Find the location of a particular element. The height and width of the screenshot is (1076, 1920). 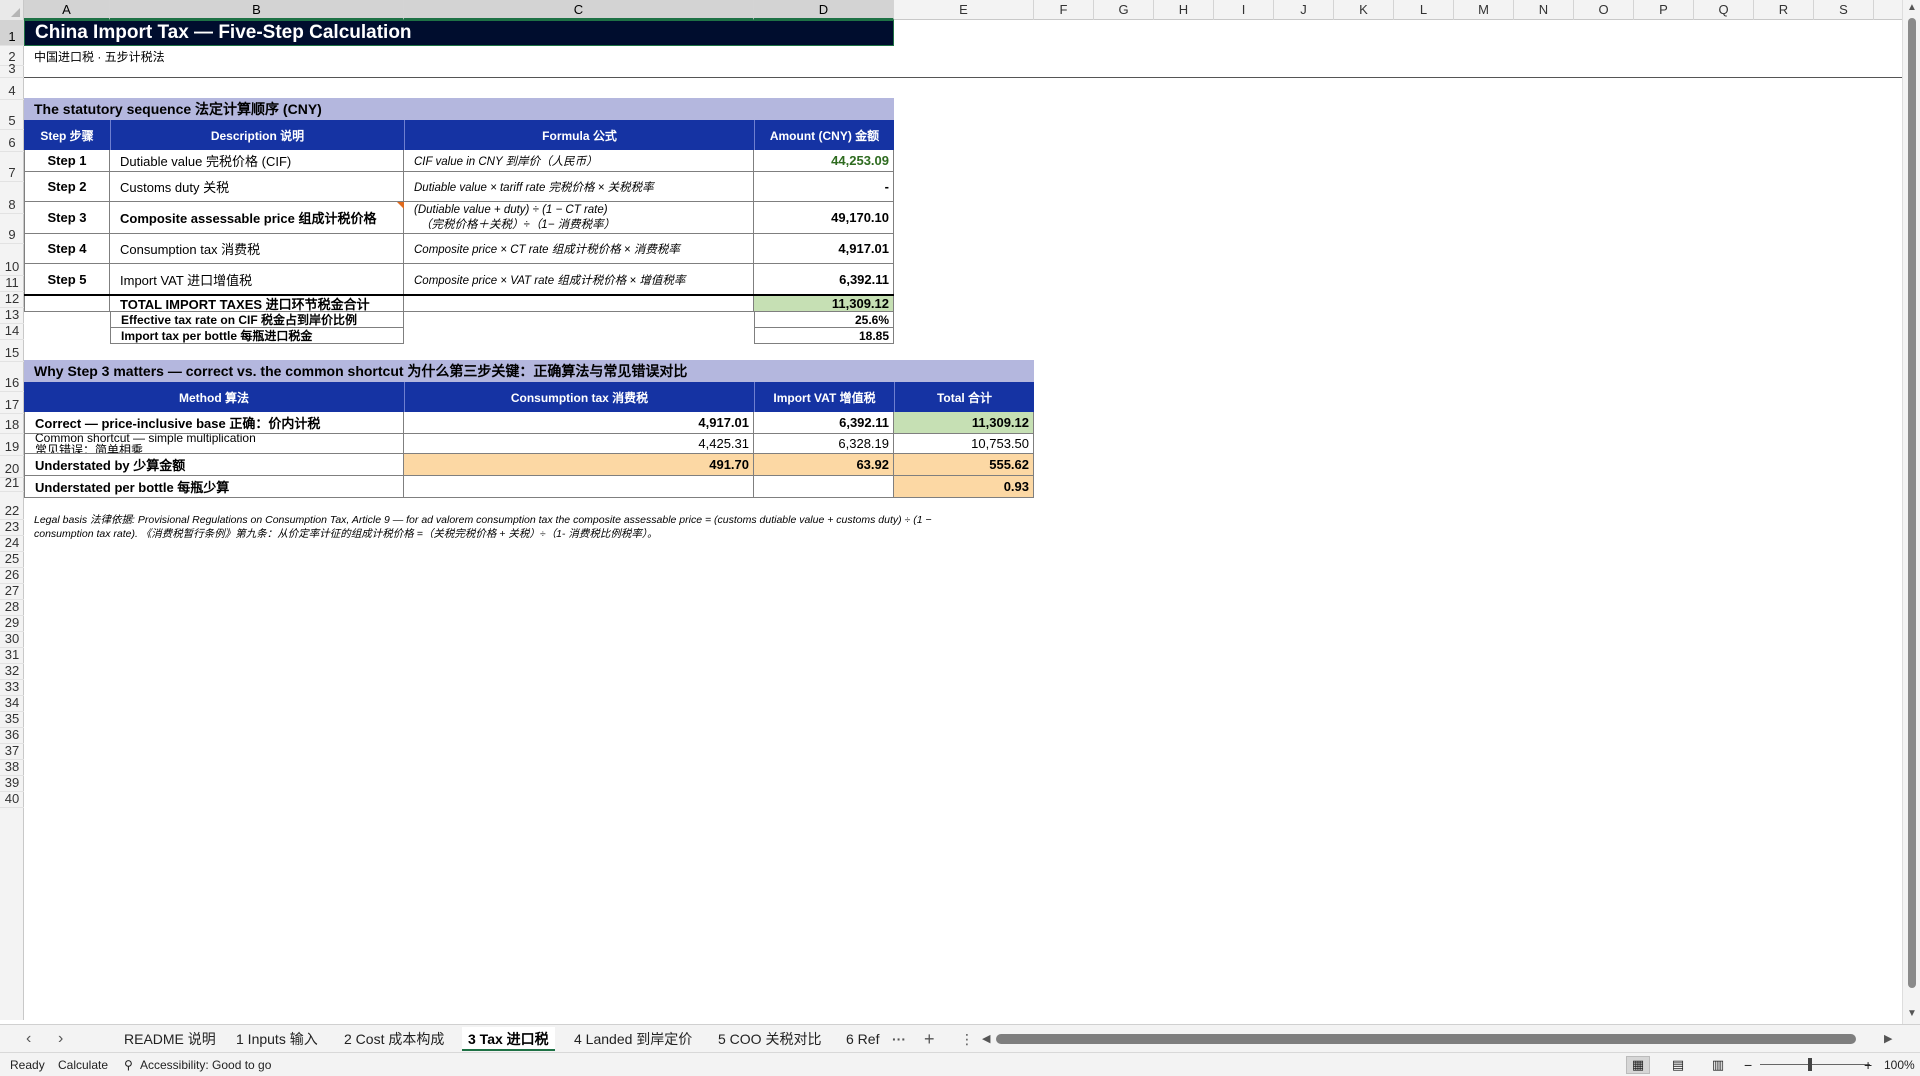

column-header-l: L is located at coordinates (1424, 10).